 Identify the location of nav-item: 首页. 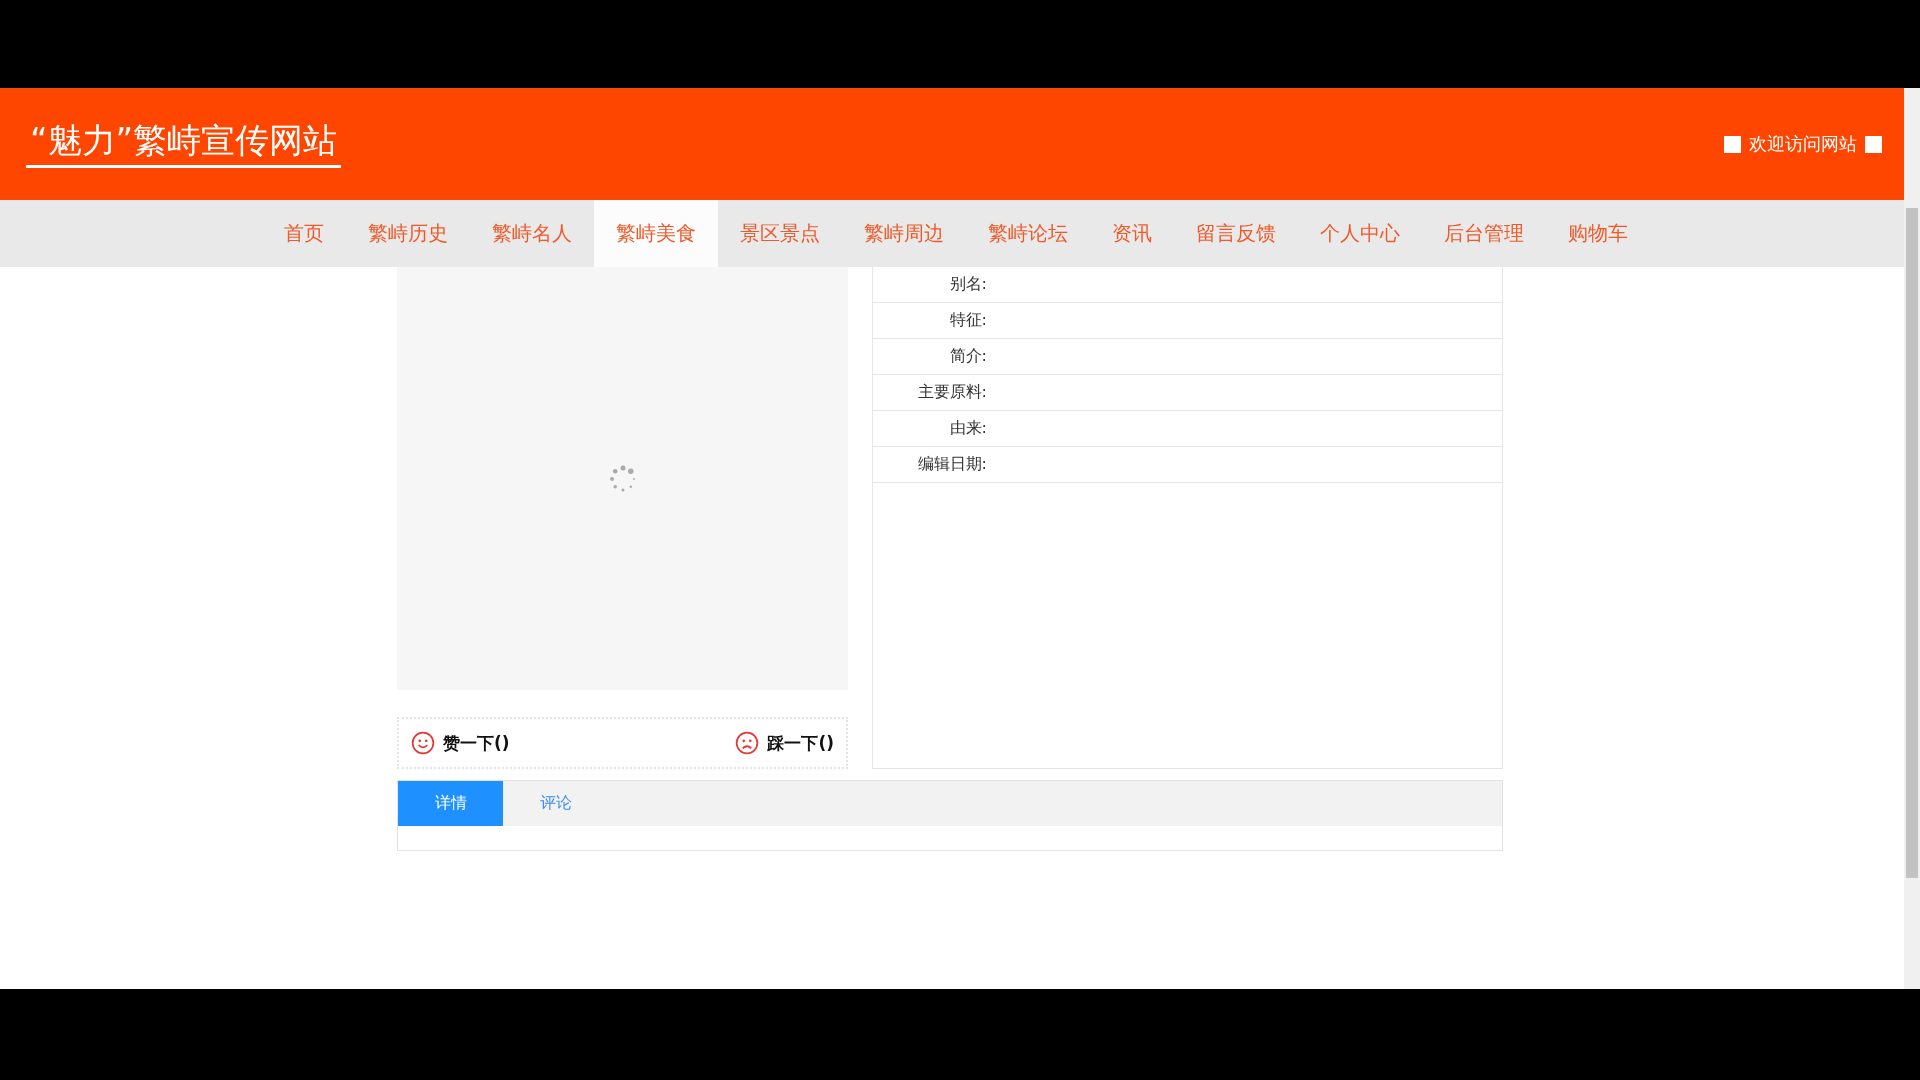
(304, 233).